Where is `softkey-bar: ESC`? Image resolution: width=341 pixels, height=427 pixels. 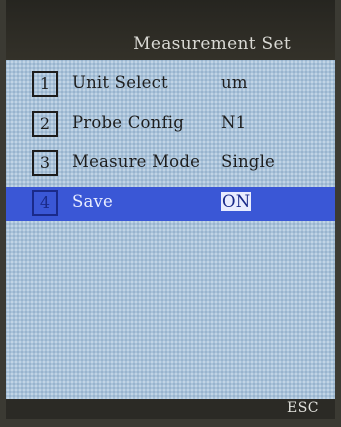
softkey-bar: ESC is located at coordinates (170, 409).